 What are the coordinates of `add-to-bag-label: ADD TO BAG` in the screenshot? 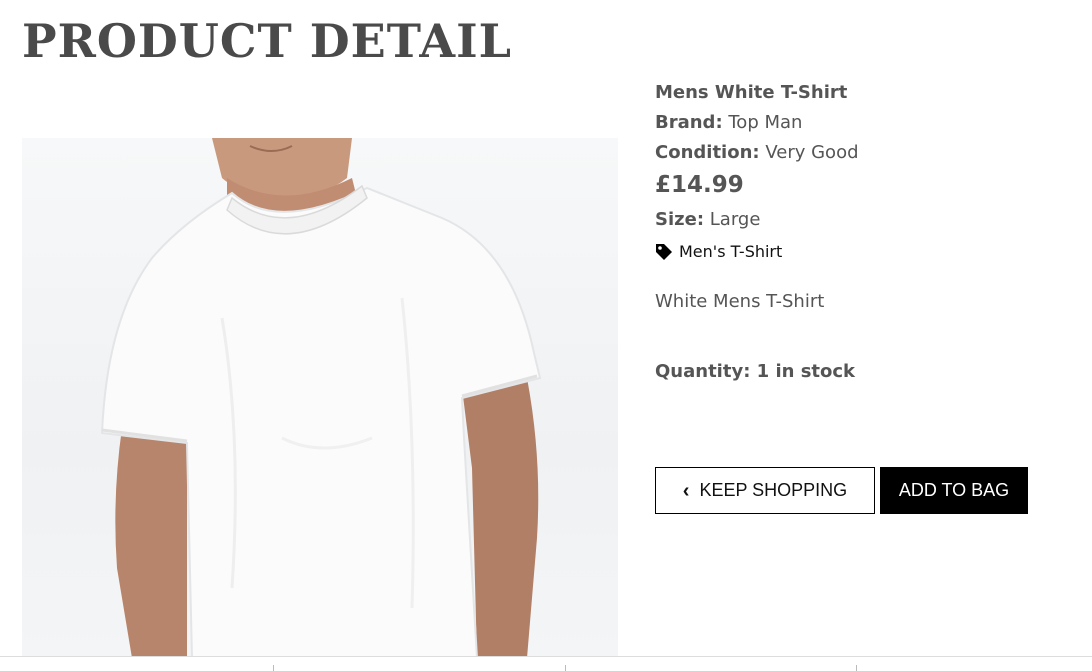 It's located at (954, 490).